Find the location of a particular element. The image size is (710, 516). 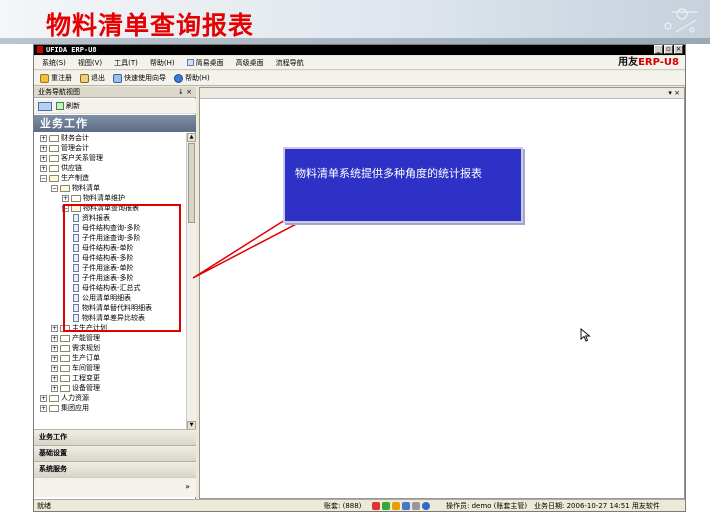

scroll-thumb is located at coordinates (191, 183).